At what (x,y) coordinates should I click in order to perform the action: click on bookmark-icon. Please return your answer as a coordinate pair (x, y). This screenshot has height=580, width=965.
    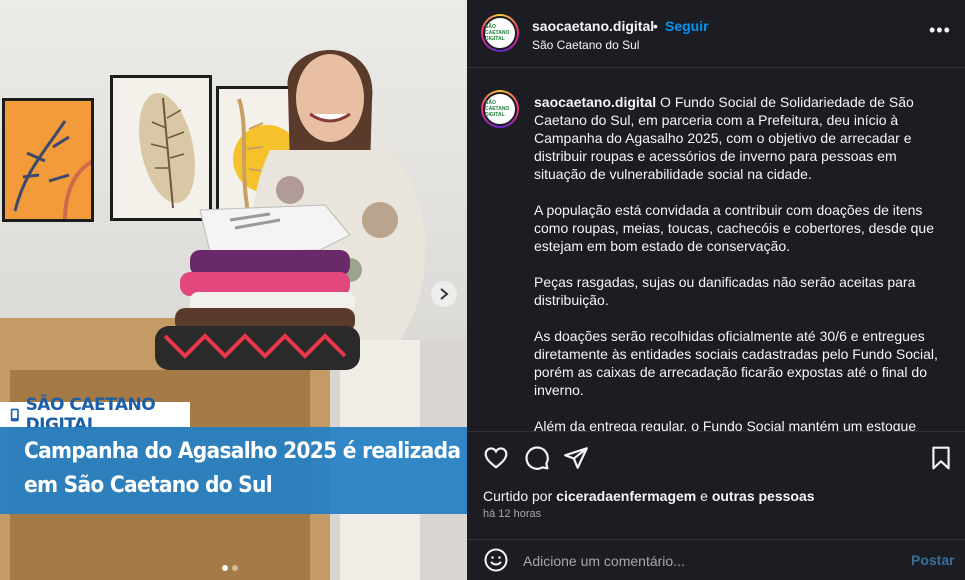
    Looking at the image, I should click on (941, 458).